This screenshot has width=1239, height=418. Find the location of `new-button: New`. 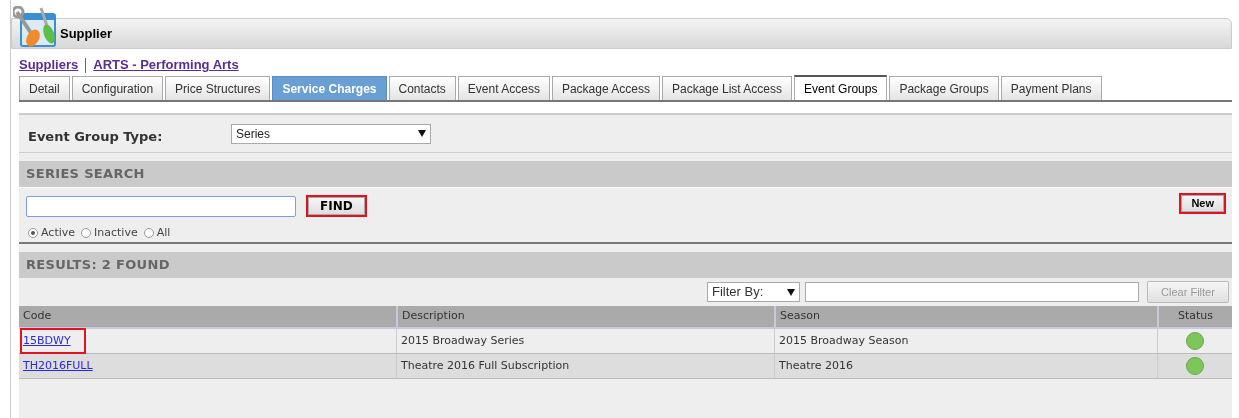

new-button: New is located at coordinates (1202, 203).